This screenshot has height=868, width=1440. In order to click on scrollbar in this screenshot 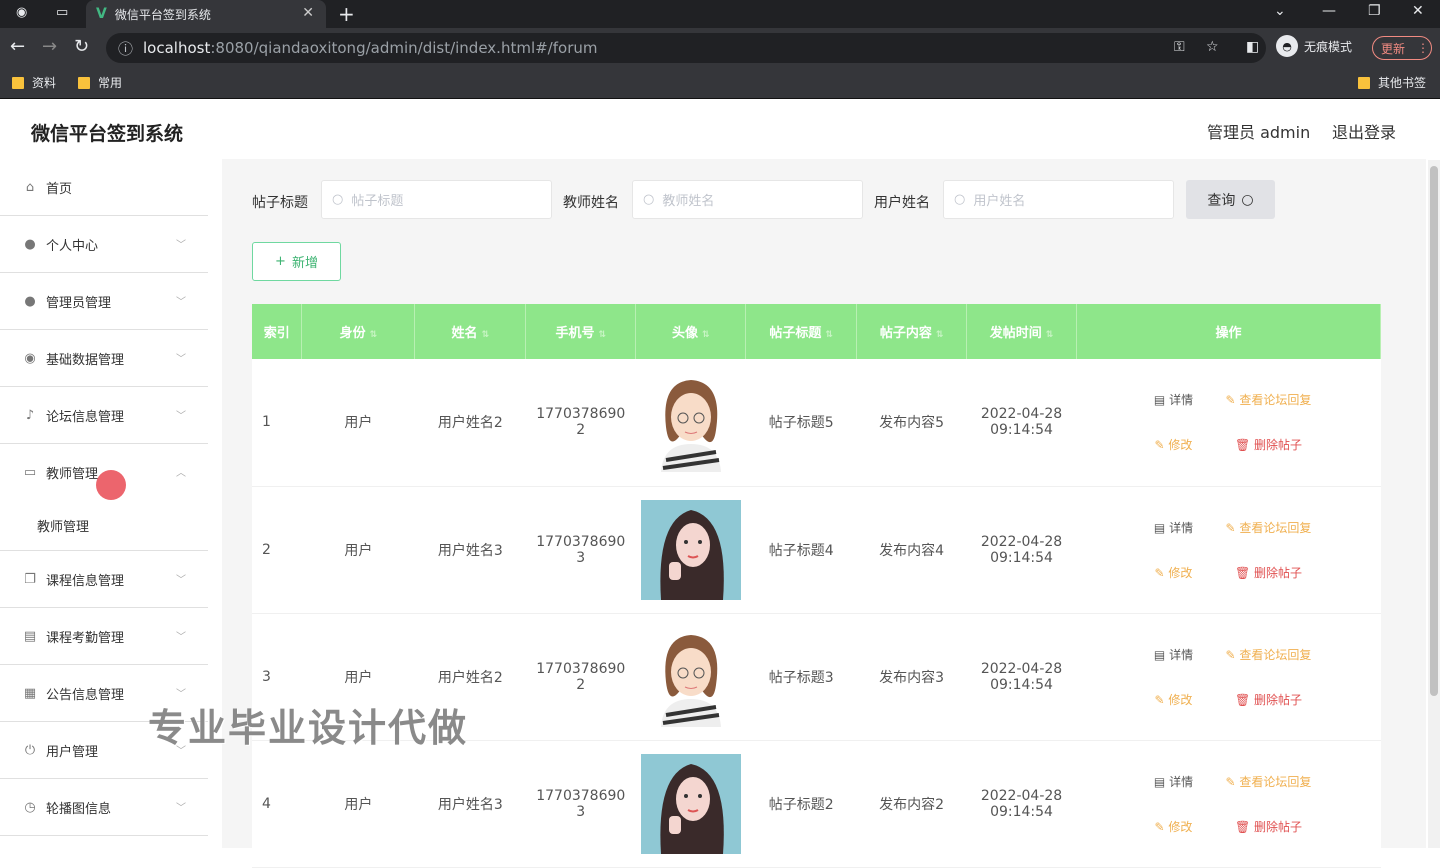, I will do `click(1434, 504)`.